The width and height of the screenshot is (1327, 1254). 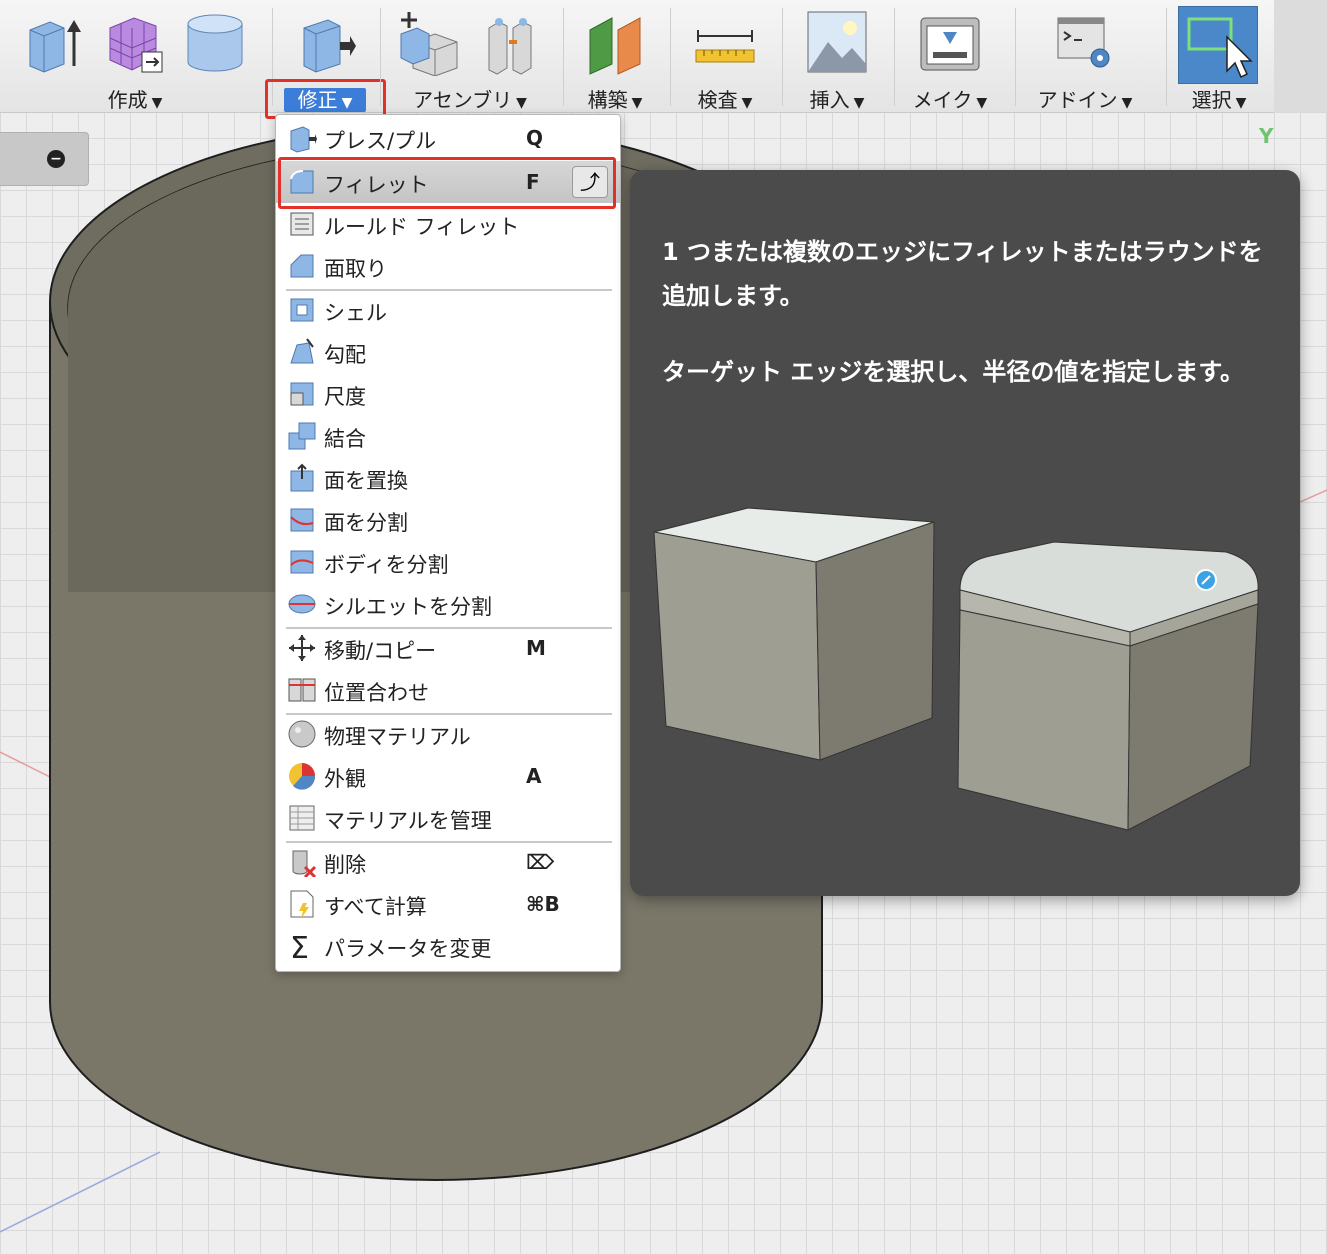 I want to click on view-axis-y: Y, so click(x=1266, y=136).